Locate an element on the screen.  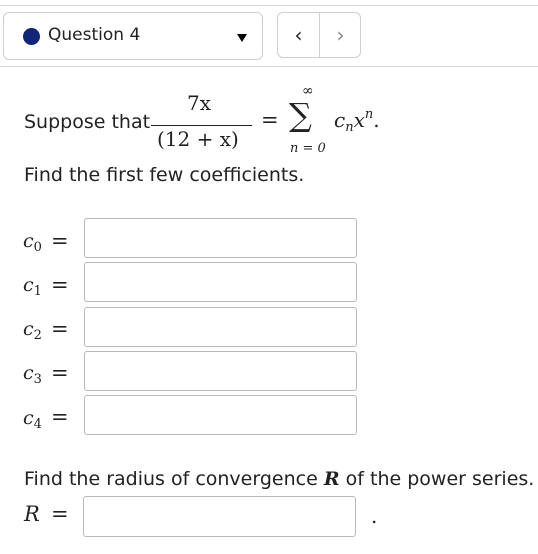
top-divider is located at coordinates (269, 5).